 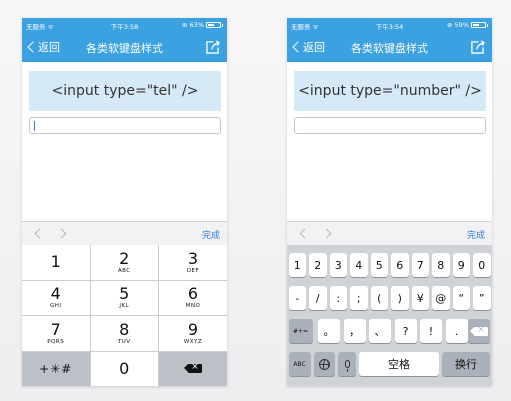 What do you see at coordinates (461, 265) in the screenshot?
I see `key-9: 9` at bounding box center [461, 265].